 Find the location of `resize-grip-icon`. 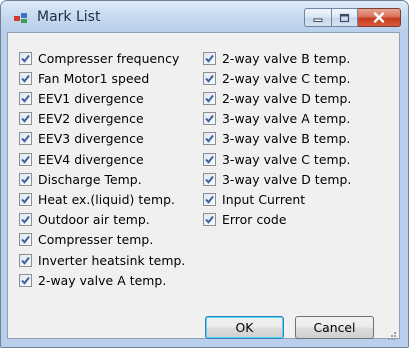

resize-grip-icon is located at coordinates (392, 333).